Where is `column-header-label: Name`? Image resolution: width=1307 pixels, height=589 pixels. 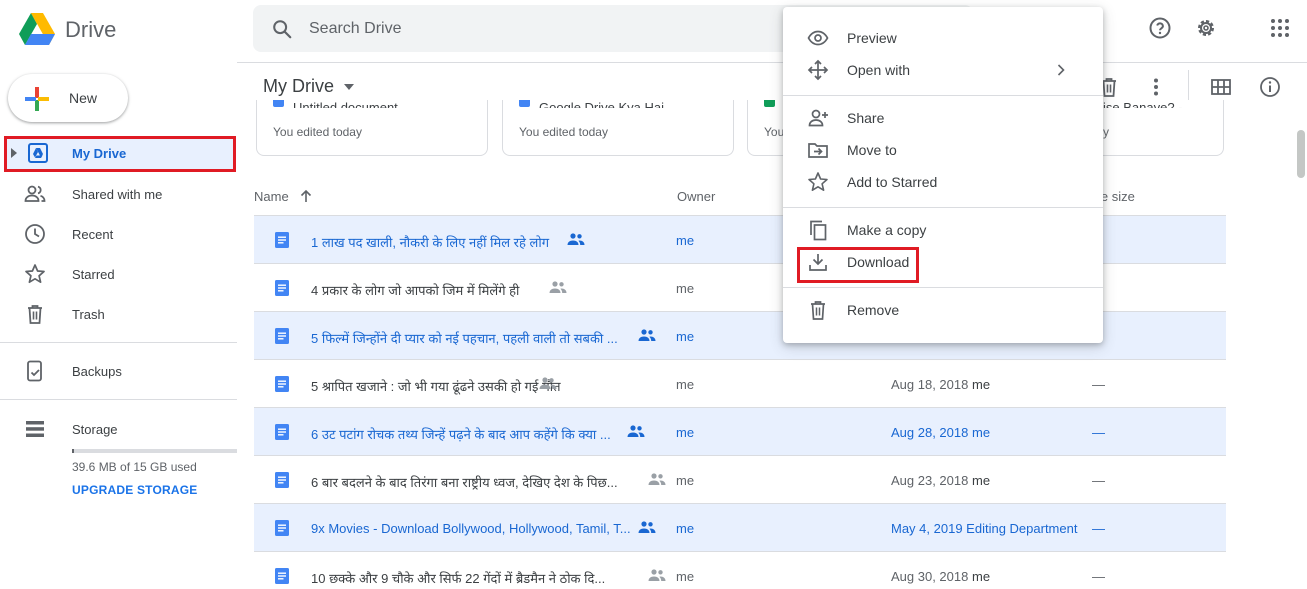 column-header-label: Name is located at coordinates (271, 196).